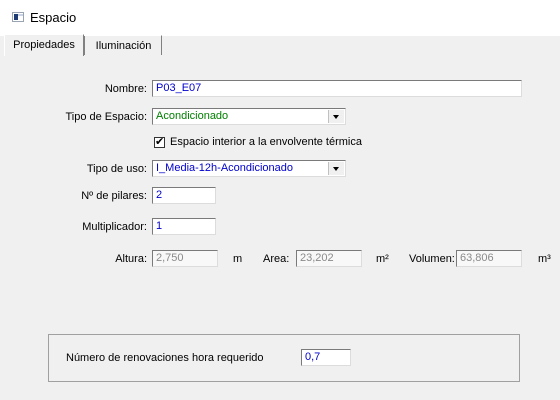  I want to click on volumen-unit: m³, so click(544, 259).